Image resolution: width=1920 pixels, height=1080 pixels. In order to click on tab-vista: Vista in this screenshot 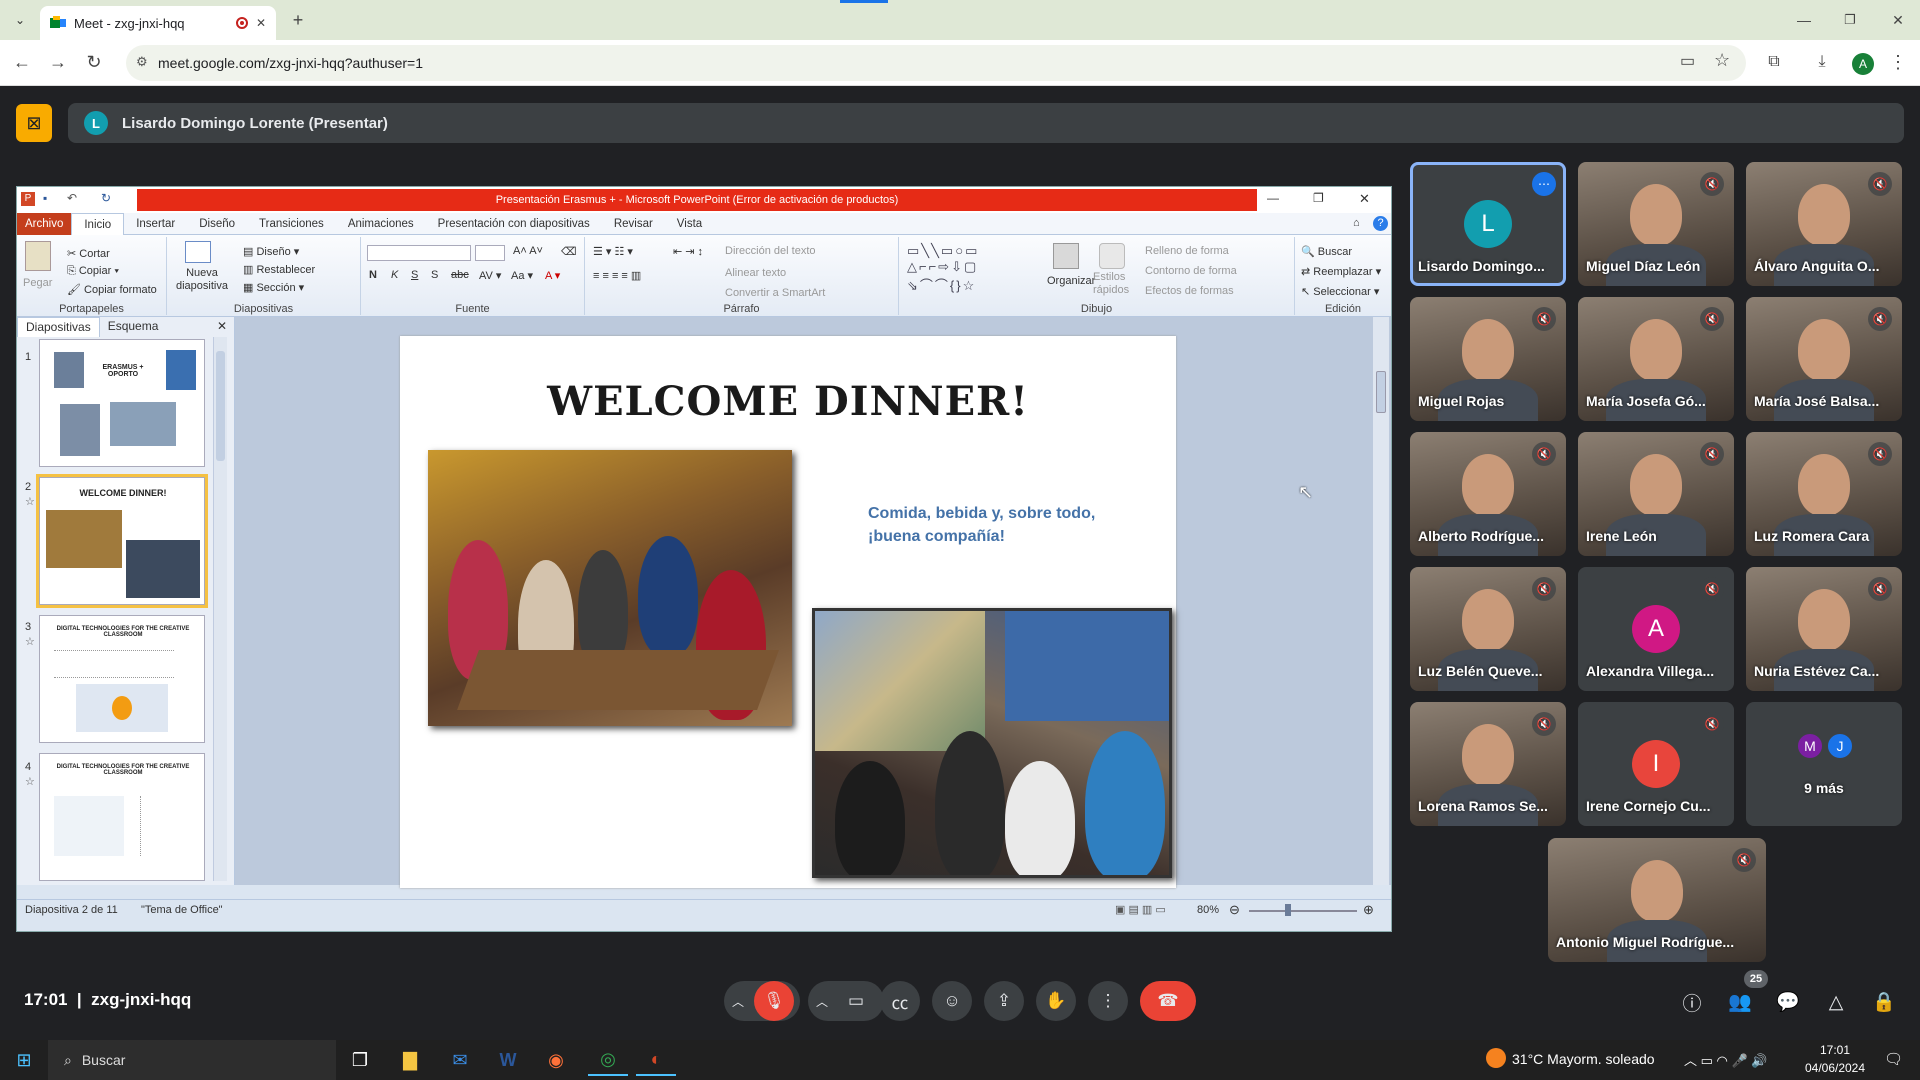, I will do `click(689, 224)`.